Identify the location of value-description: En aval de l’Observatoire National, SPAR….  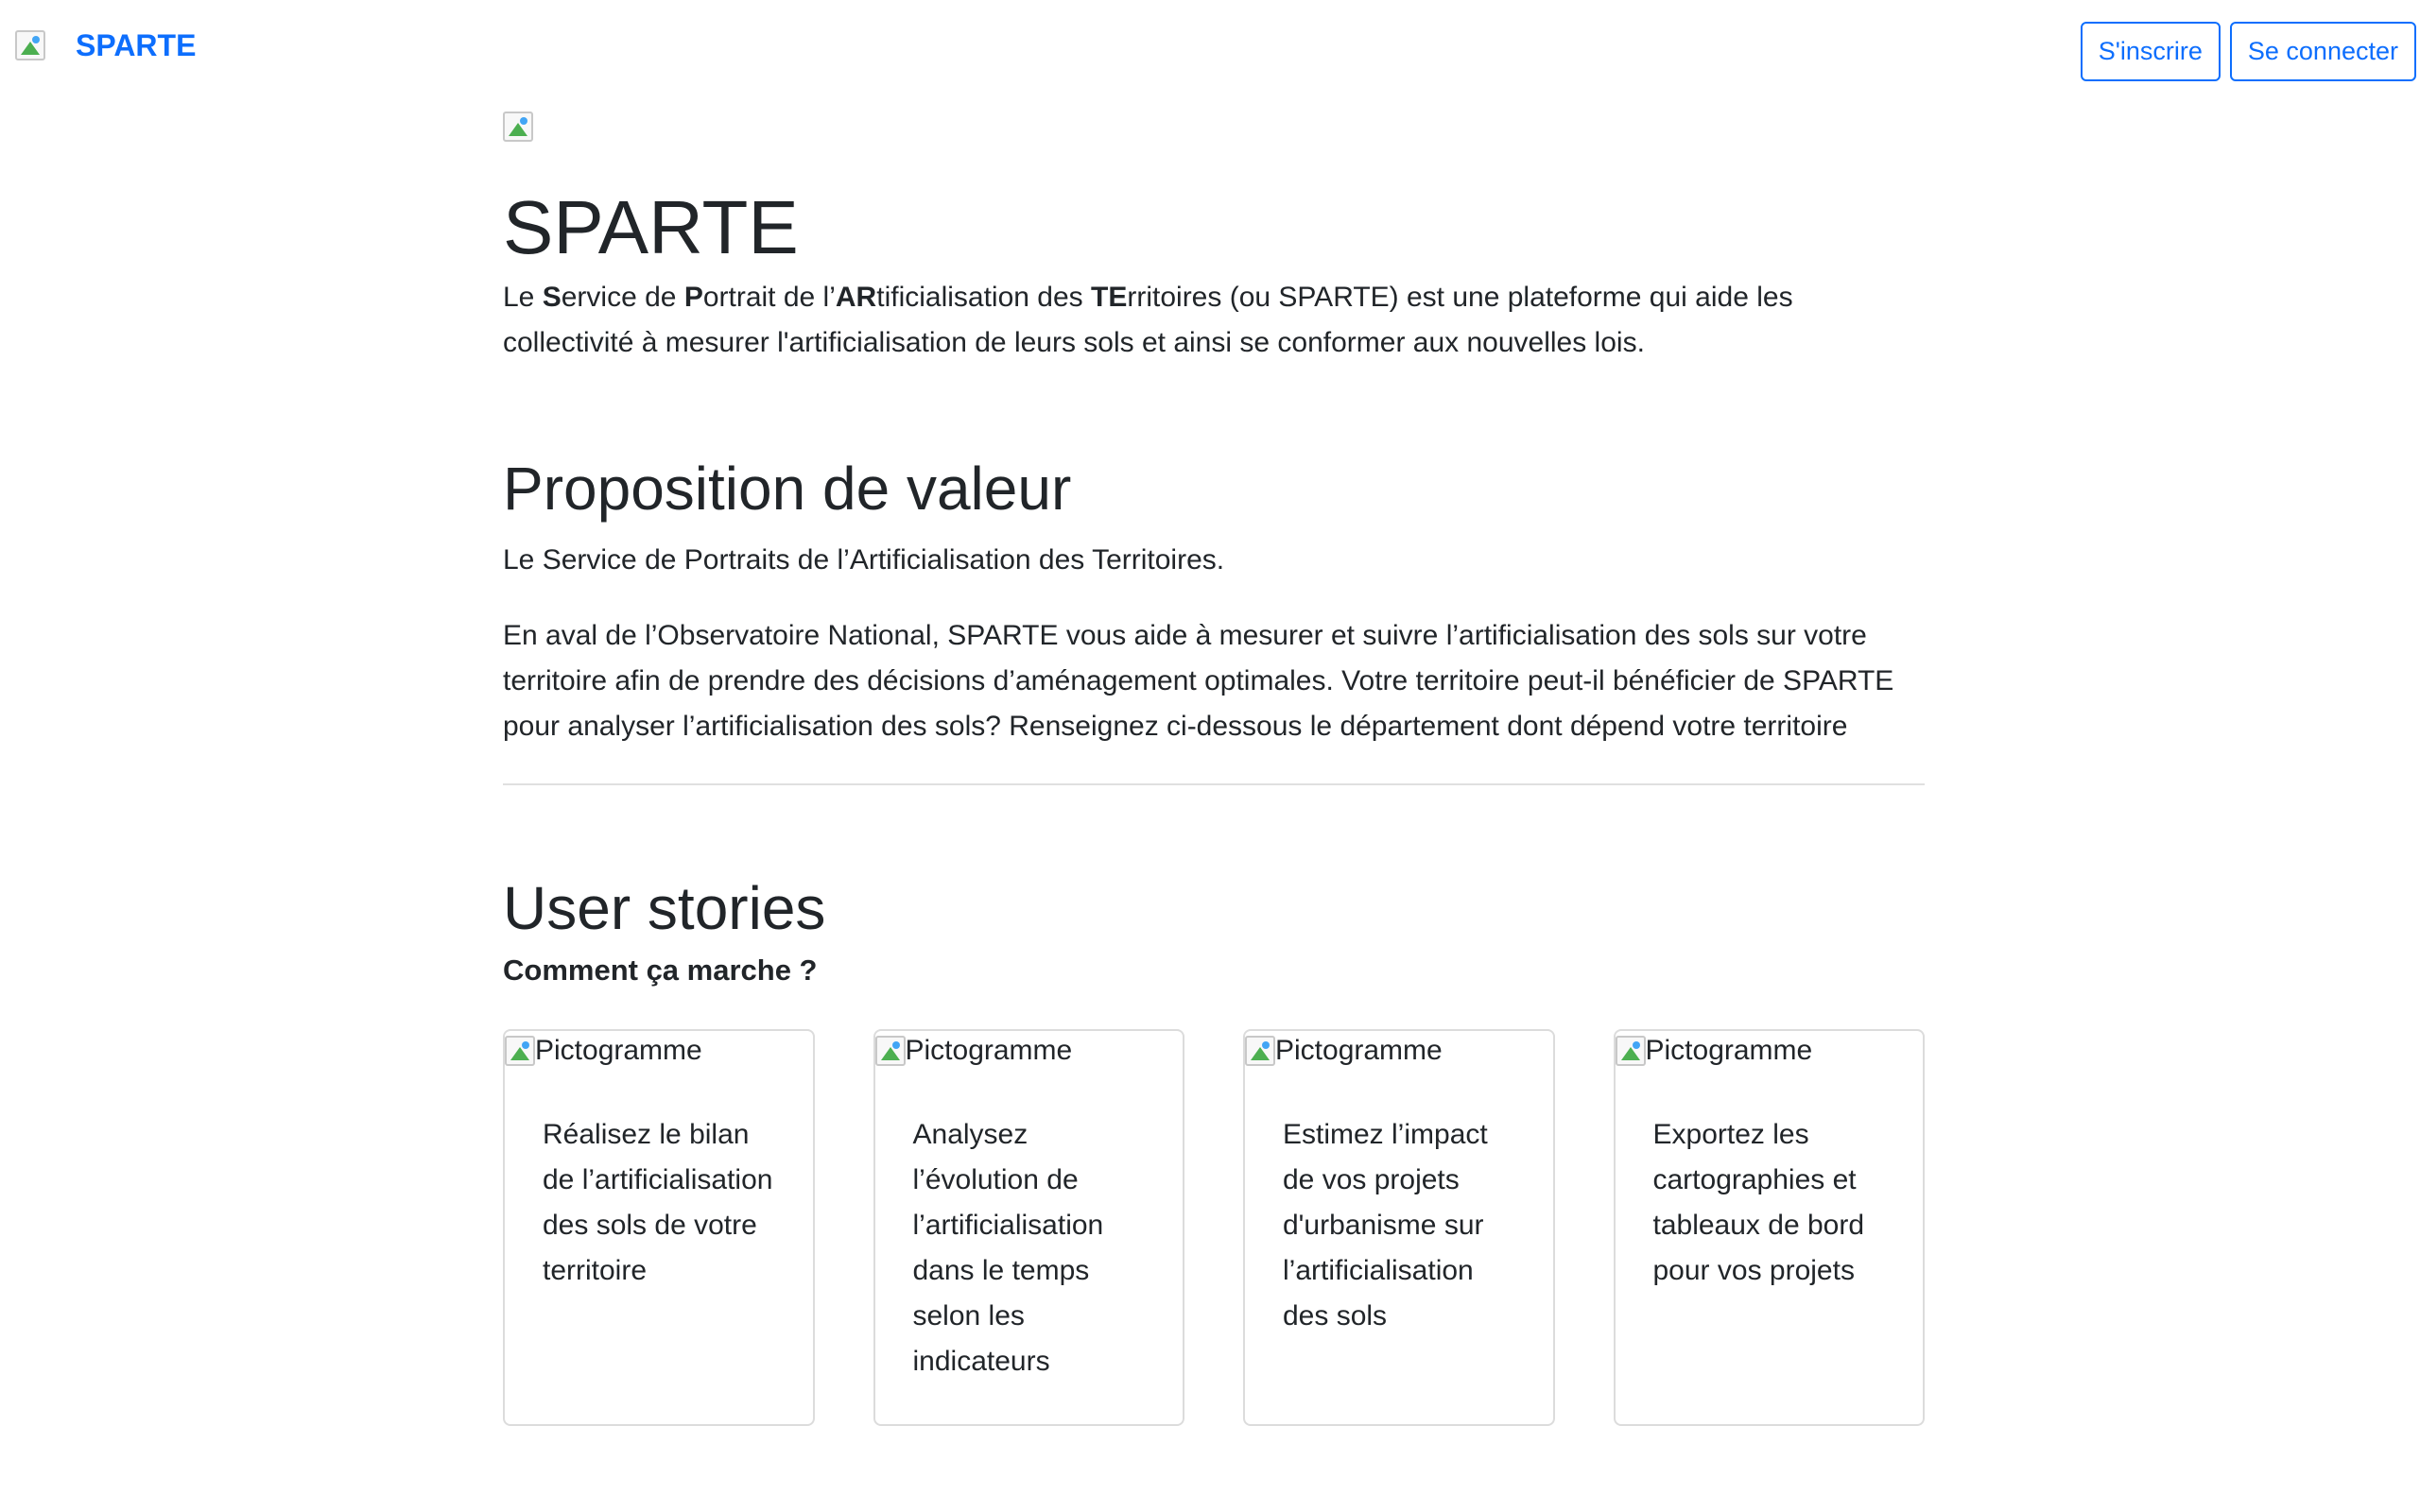
(1198, 681).